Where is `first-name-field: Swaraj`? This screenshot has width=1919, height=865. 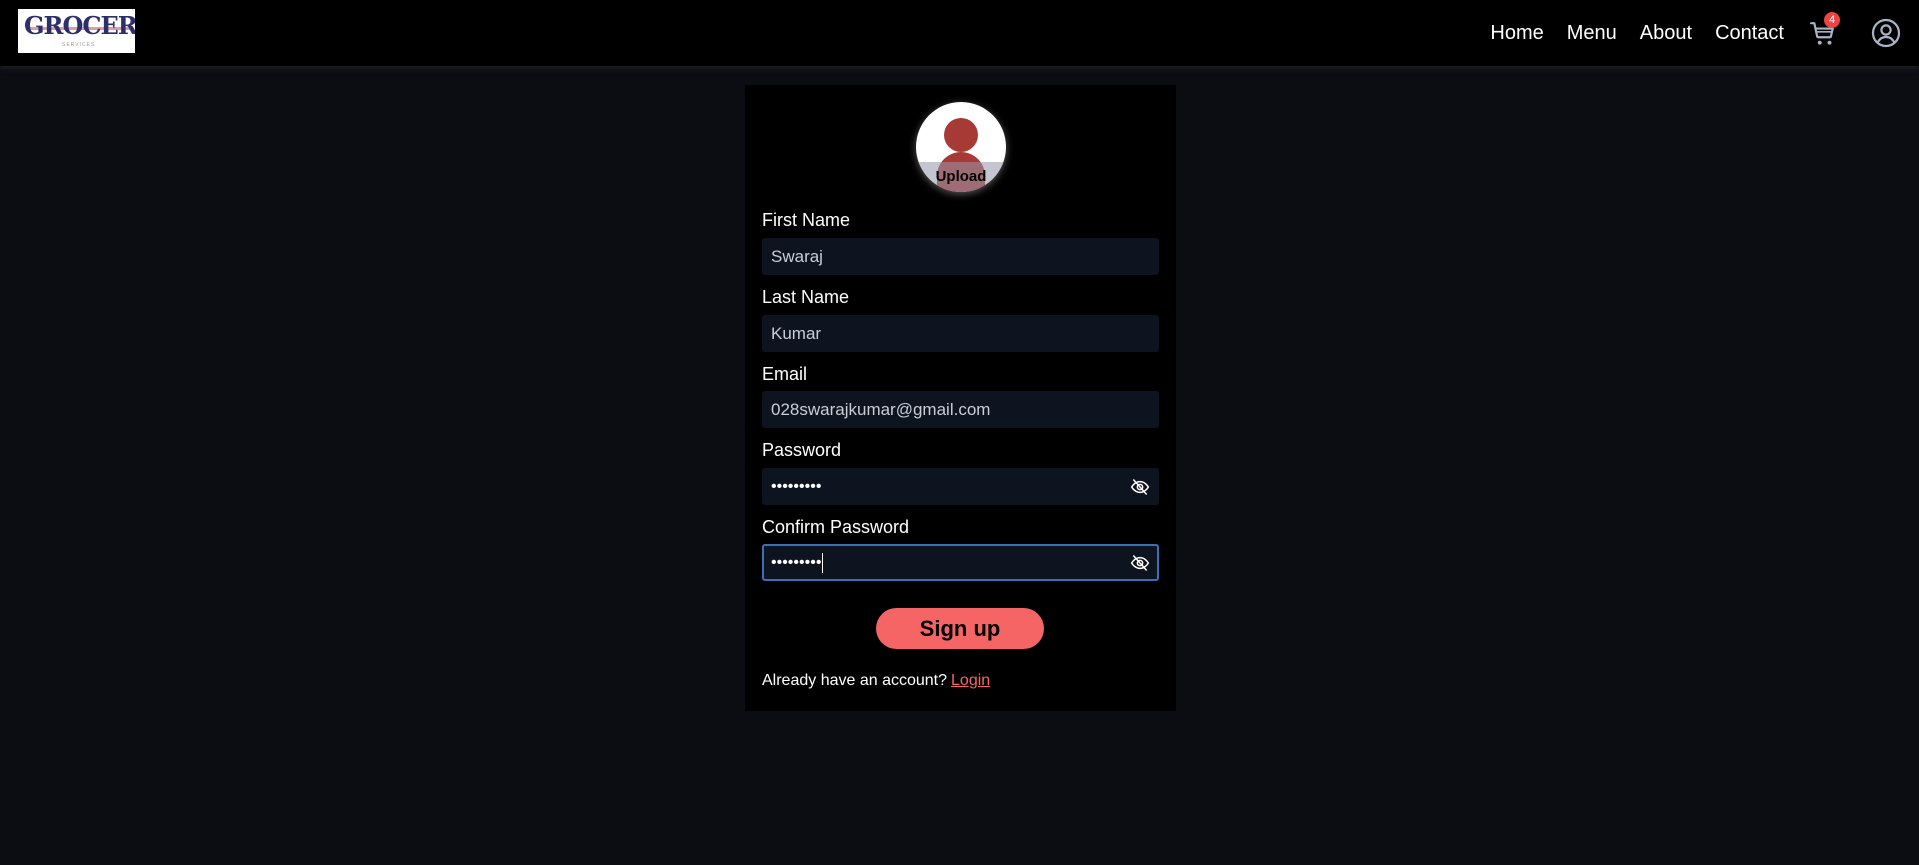 first-name-field: Swaraj is located at coordinates (960, 256).